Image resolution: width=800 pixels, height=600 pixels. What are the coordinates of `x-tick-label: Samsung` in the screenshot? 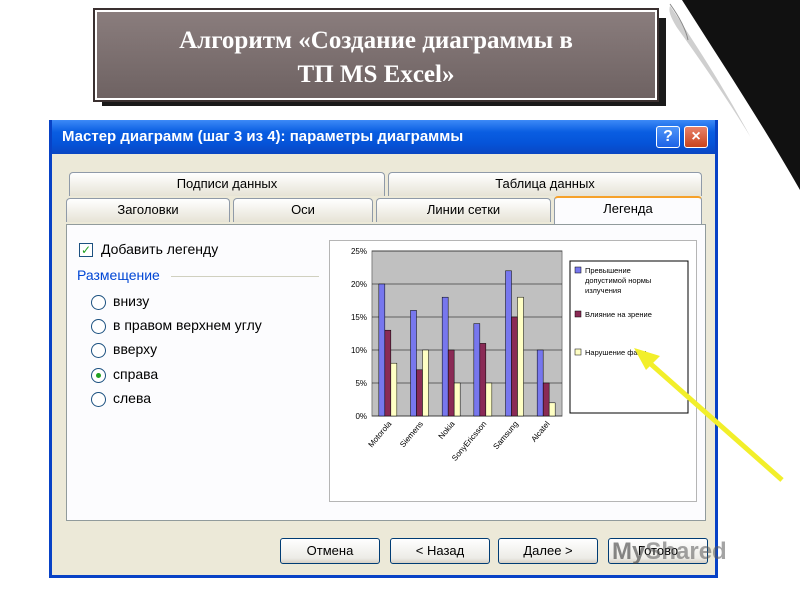 It's located at (505, 436).